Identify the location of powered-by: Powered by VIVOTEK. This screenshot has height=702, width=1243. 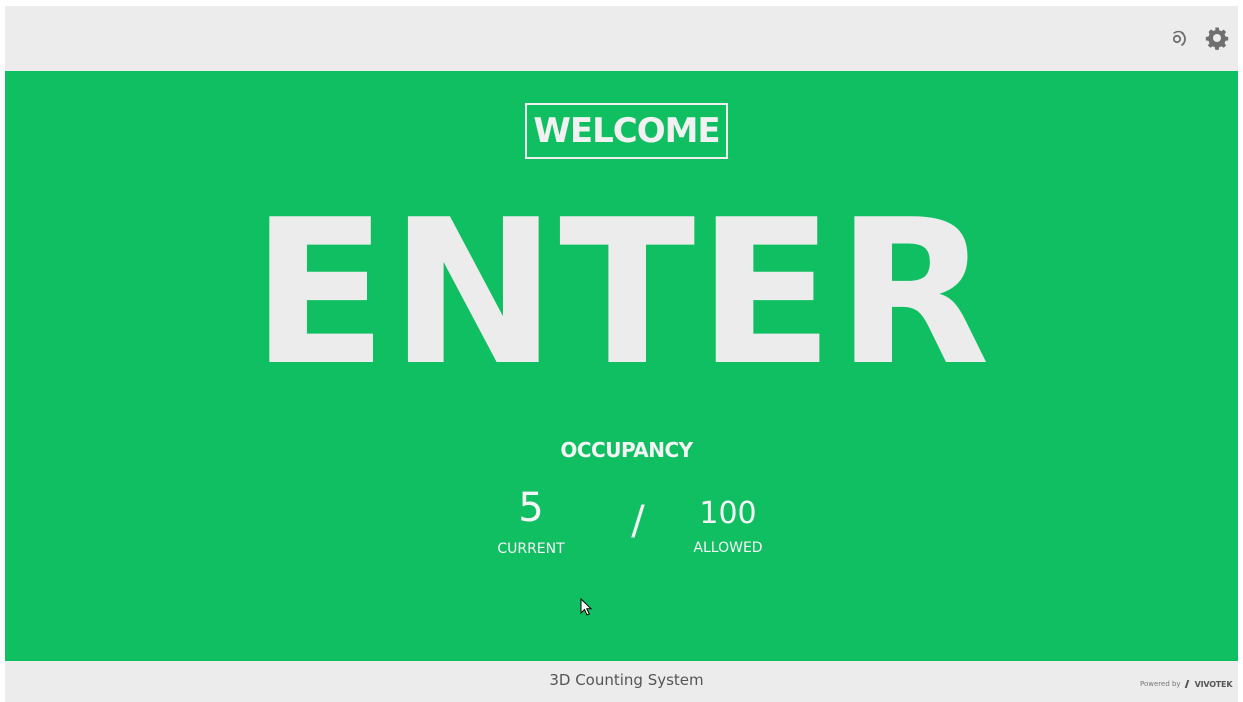
(1187, 684).